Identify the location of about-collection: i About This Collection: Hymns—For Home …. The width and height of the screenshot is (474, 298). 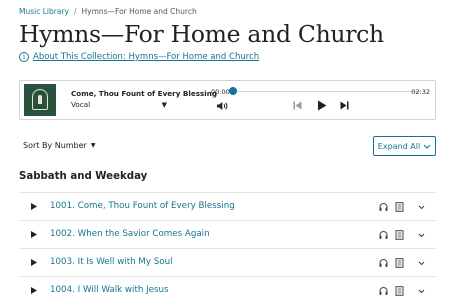
(139, 57).